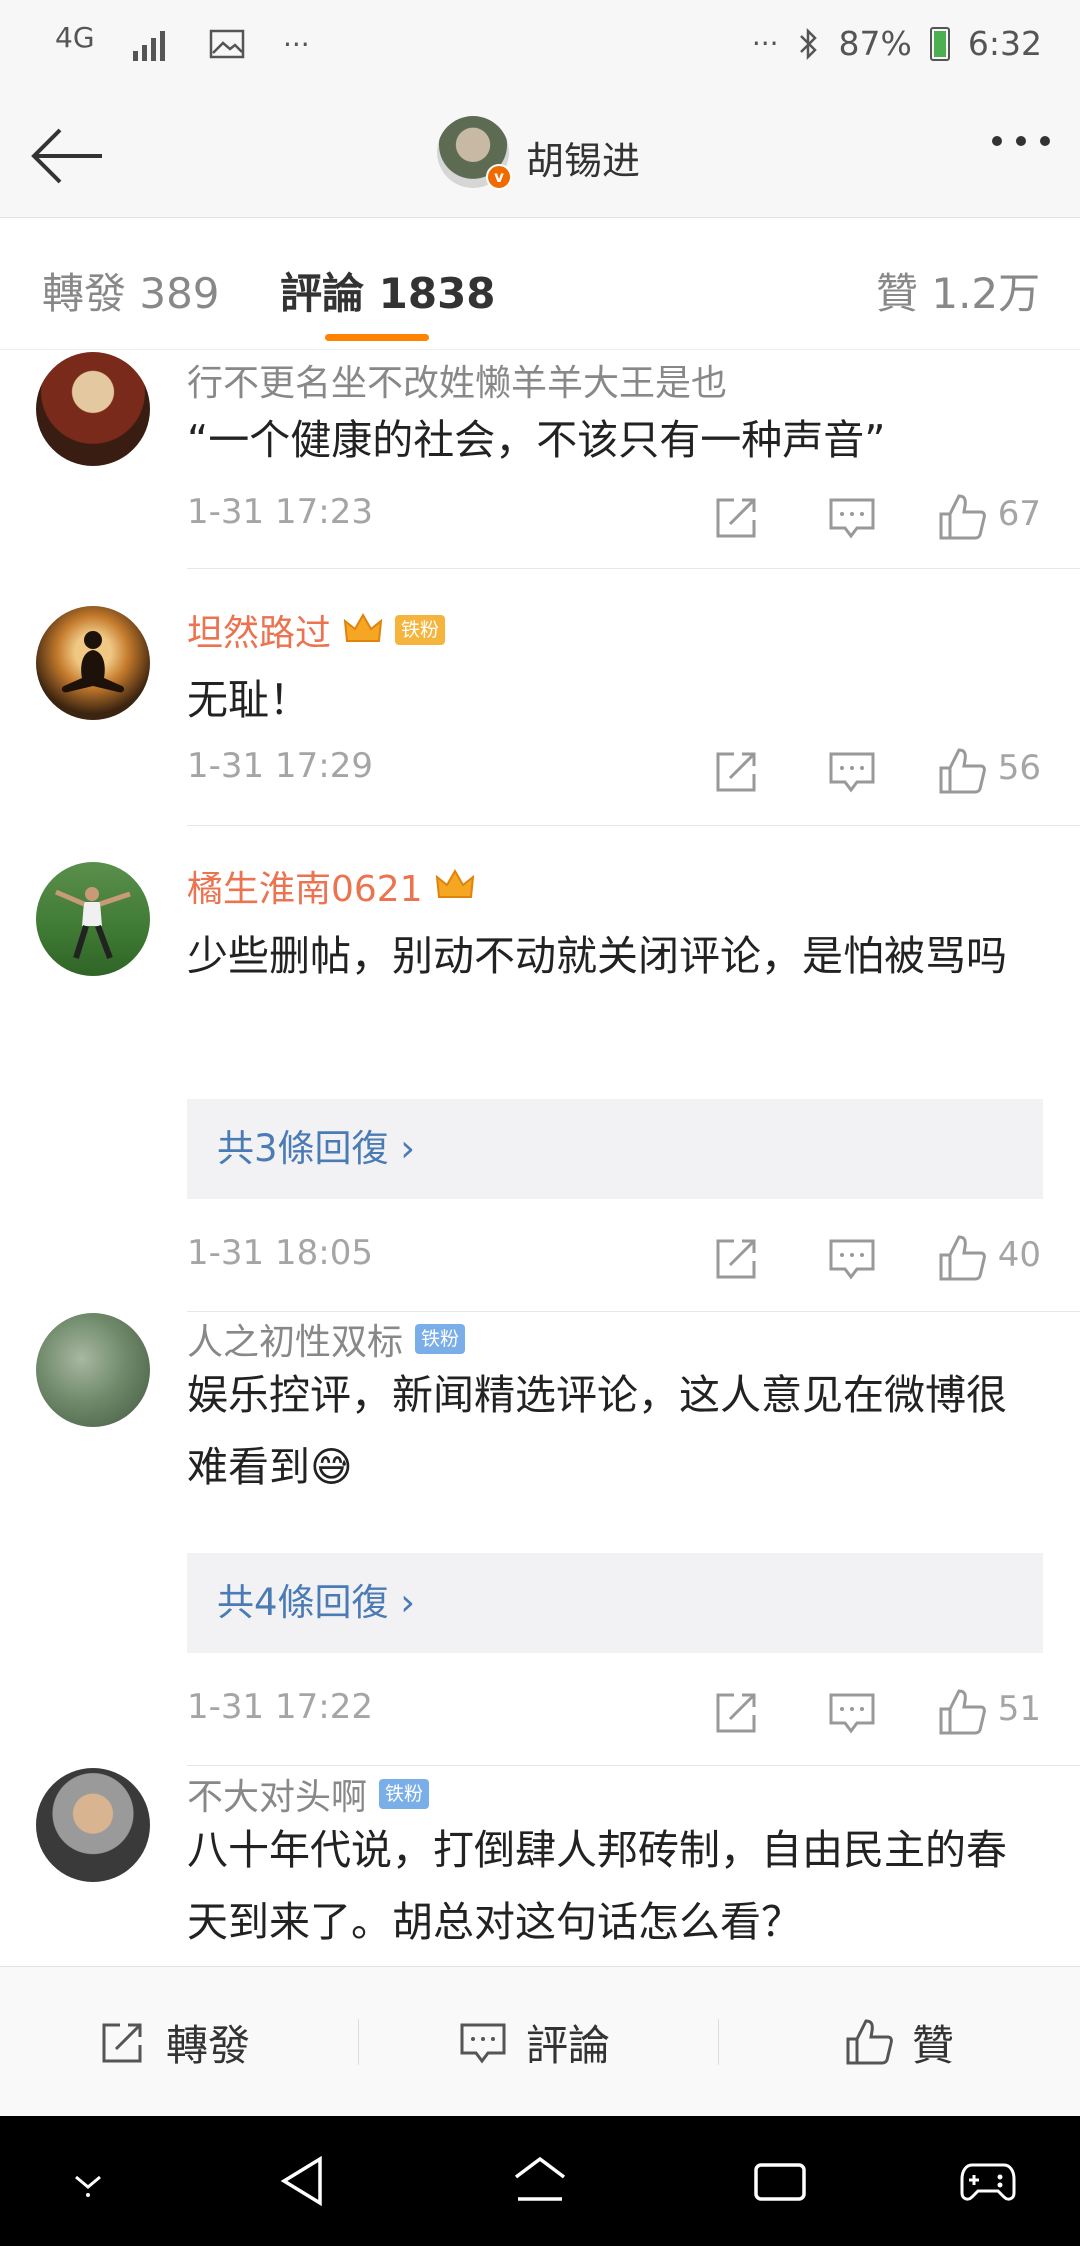 The image size is (1080, 2246). I want to click on tab-likes: 贊 1.2万, so click(958, 290).